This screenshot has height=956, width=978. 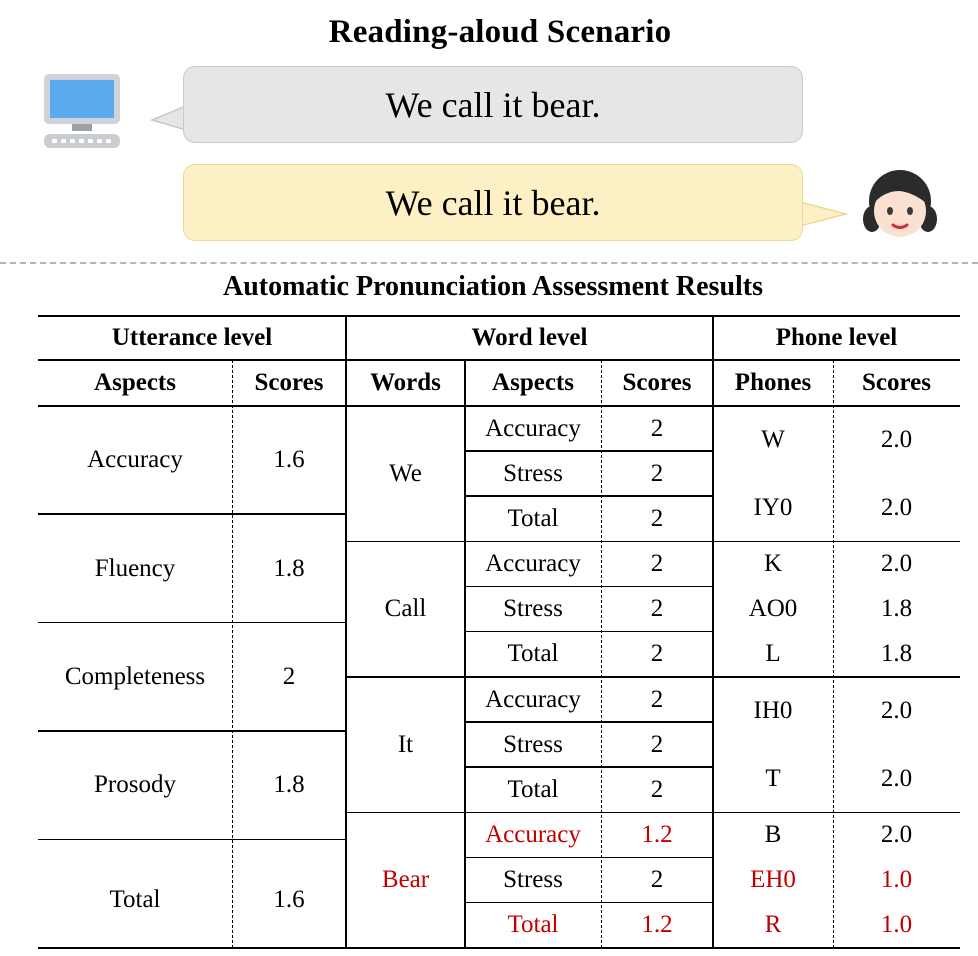 I want to click on utterance-aspect-cell: Prosody, so click(x=135, y=785).